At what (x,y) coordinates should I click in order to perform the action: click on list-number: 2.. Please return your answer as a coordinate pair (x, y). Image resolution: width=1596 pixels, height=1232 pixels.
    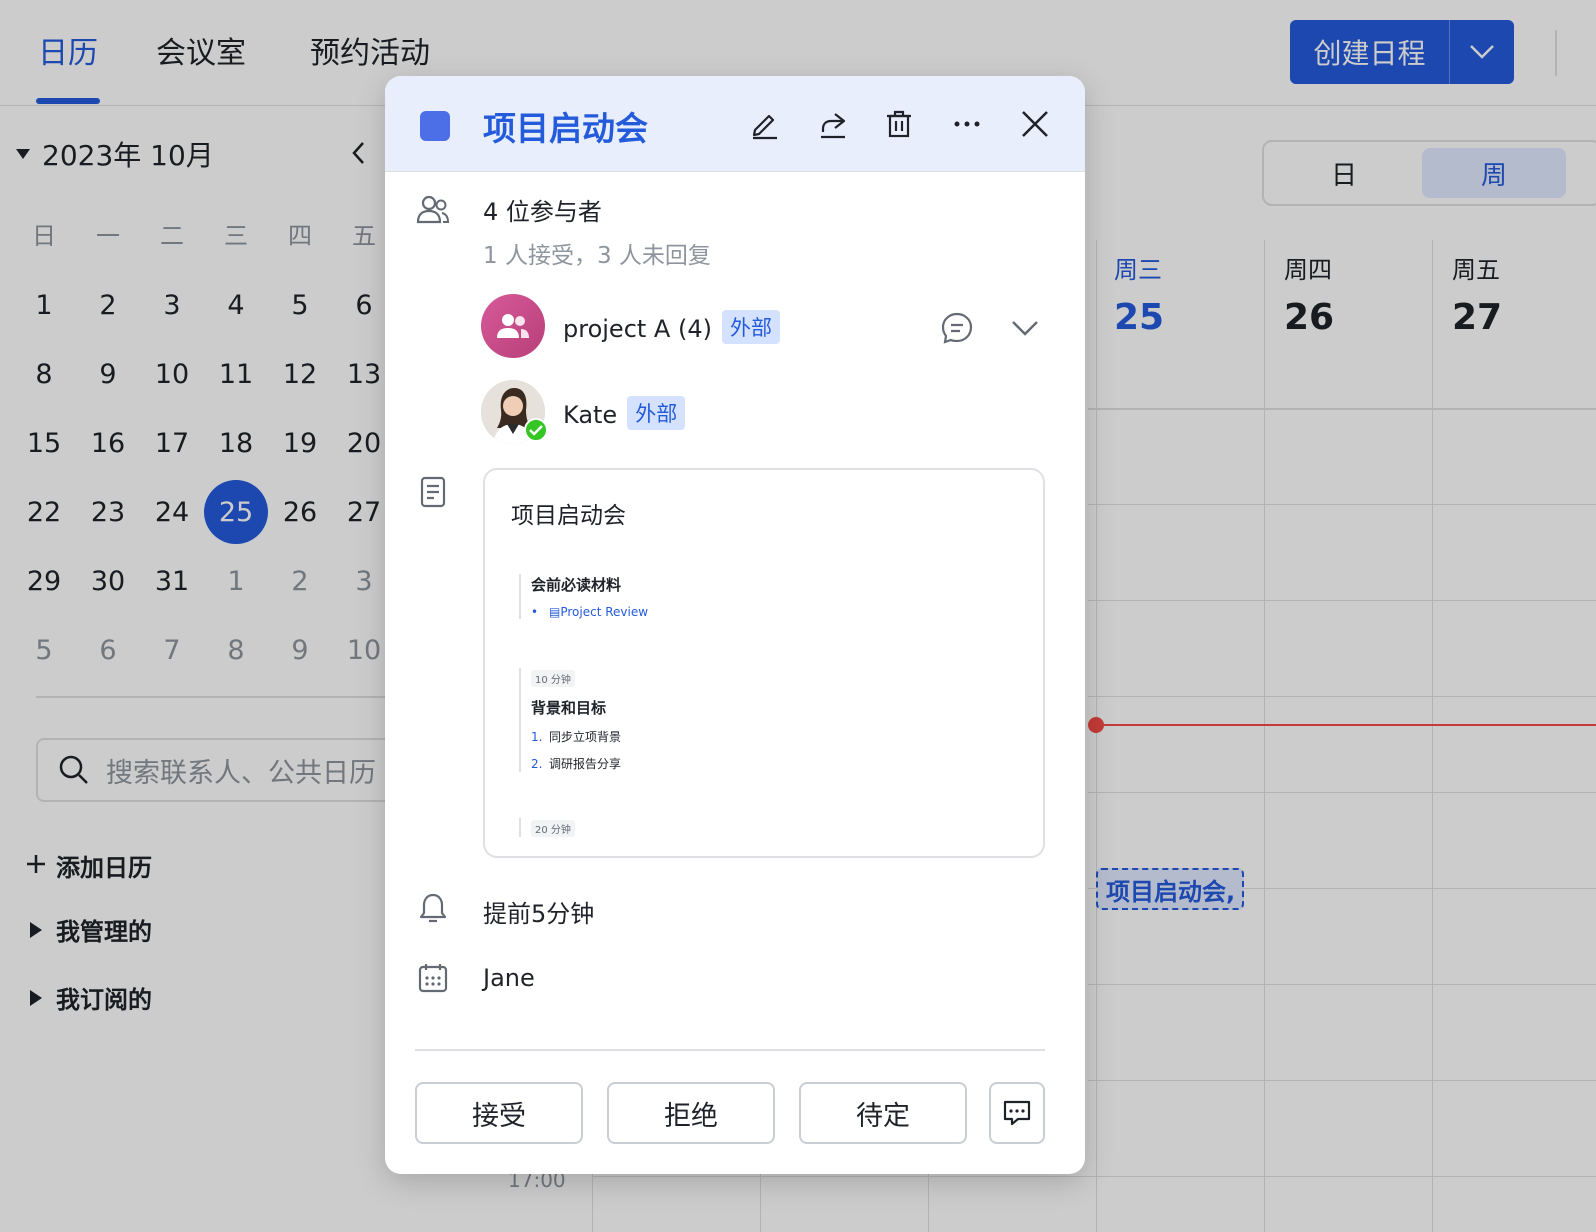
    Looking at the image, I should click on (537, 763).